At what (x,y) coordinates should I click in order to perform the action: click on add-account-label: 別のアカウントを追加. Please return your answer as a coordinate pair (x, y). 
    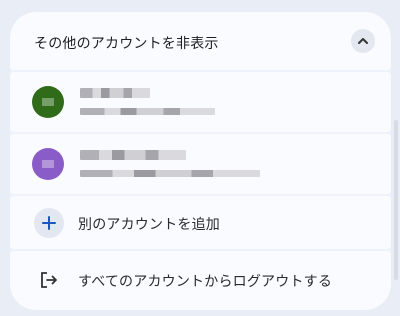
    Looking at the image, I should click on (149, 225).